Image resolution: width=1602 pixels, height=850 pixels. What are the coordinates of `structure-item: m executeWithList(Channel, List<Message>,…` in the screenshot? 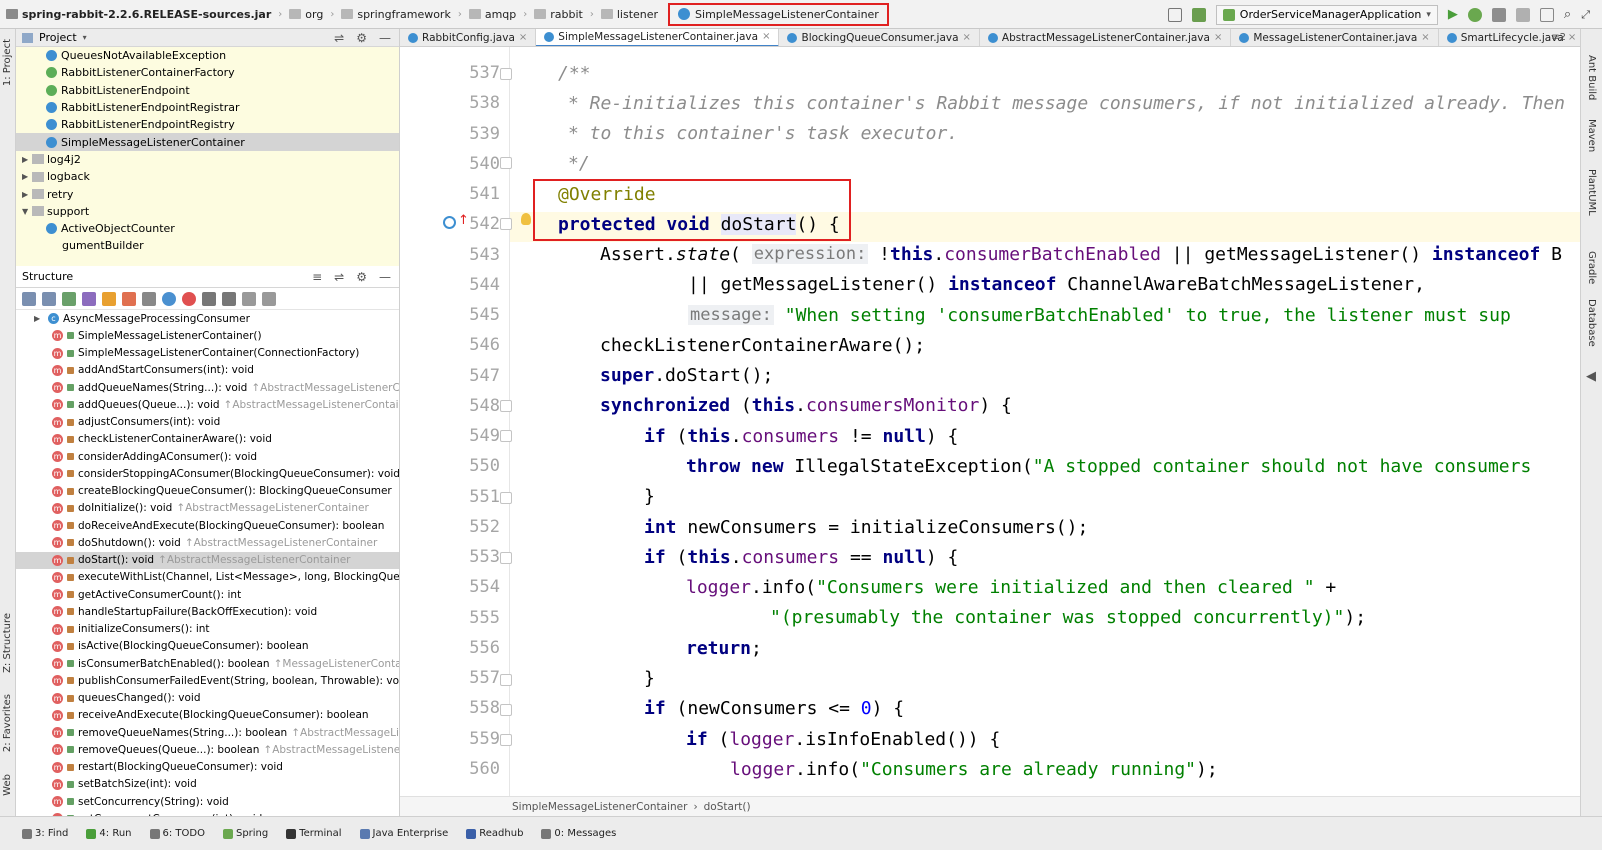 It's located at (207, 577).